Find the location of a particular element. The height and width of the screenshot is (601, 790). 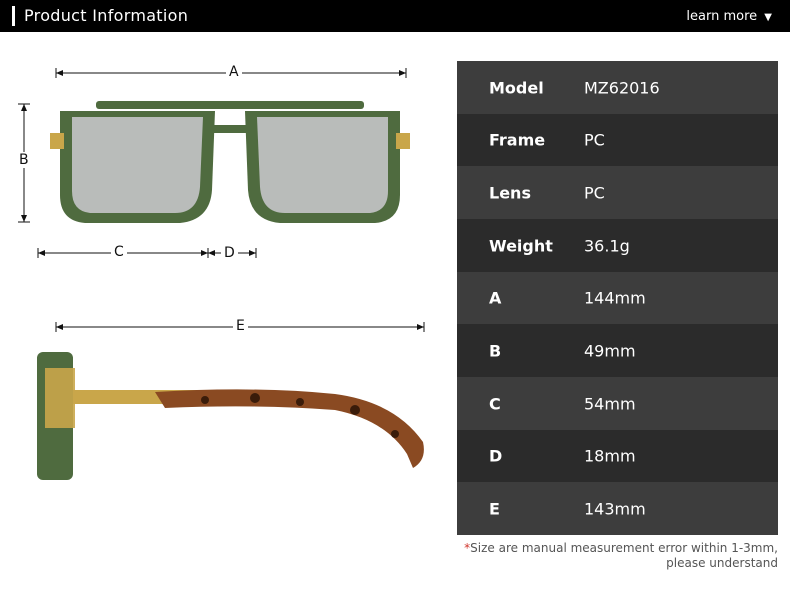

spec-key: Frame is located at coordinates (517, 140).